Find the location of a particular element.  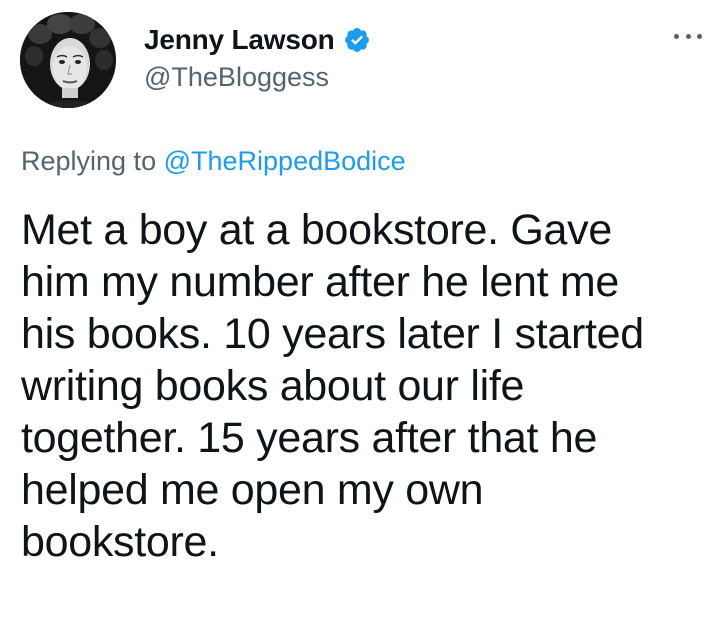

tweet-header: Jenny Lawson @TheBloggess is located at coordinates (363, 60).